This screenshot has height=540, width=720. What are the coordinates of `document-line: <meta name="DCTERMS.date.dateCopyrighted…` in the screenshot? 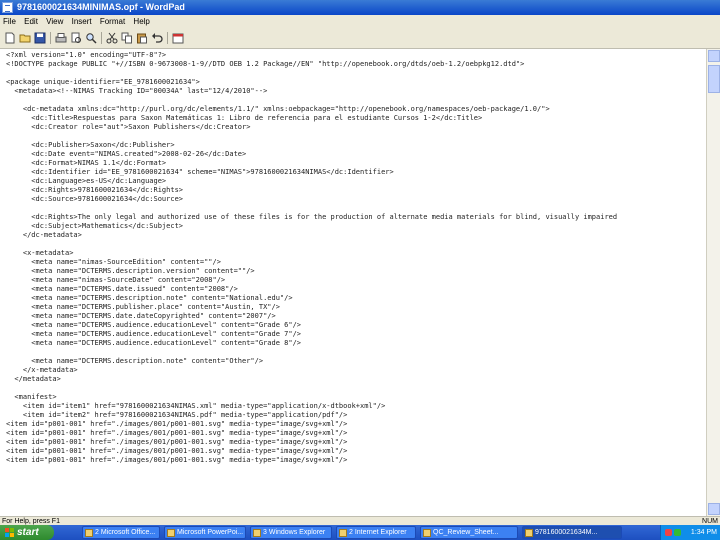 It's located at (141, 316).